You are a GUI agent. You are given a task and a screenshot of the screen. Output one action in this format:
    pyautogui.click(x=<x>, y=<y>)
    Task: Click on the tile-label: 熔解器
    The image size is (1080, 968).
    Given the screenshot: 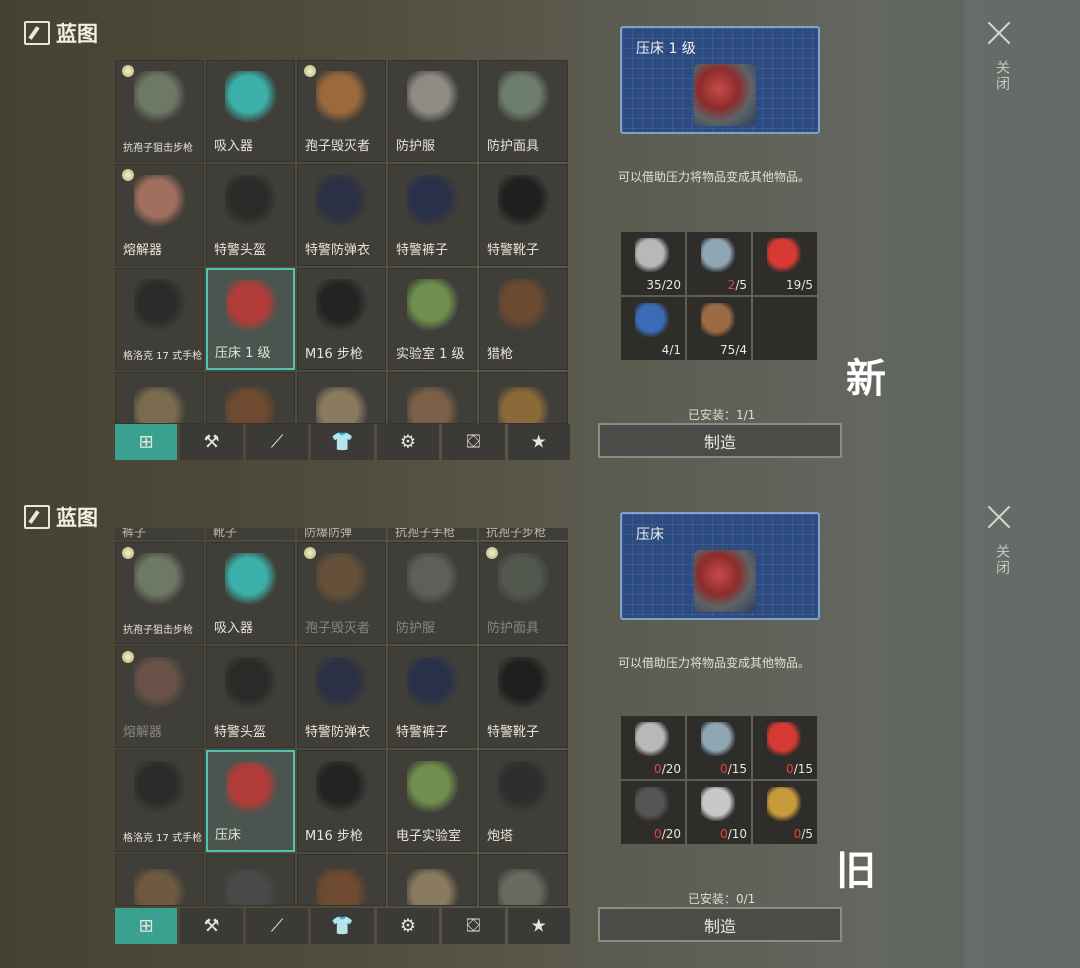 What is the action you would take?
    pyautogui.click(x=143, y=732)
    